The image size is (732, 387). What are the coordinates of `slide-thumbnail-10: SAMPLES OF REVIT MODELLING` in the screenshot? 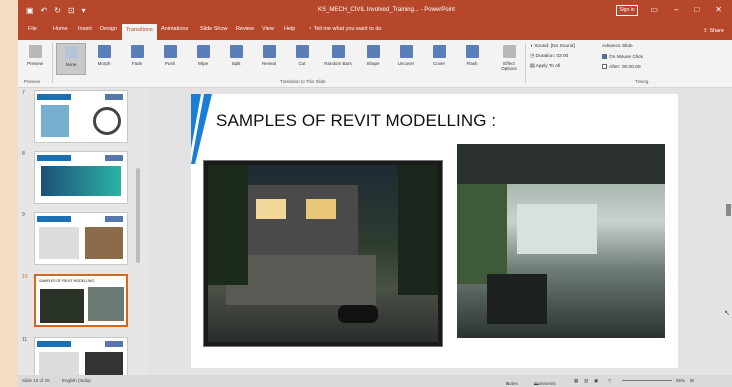 It's located at (81, 300).